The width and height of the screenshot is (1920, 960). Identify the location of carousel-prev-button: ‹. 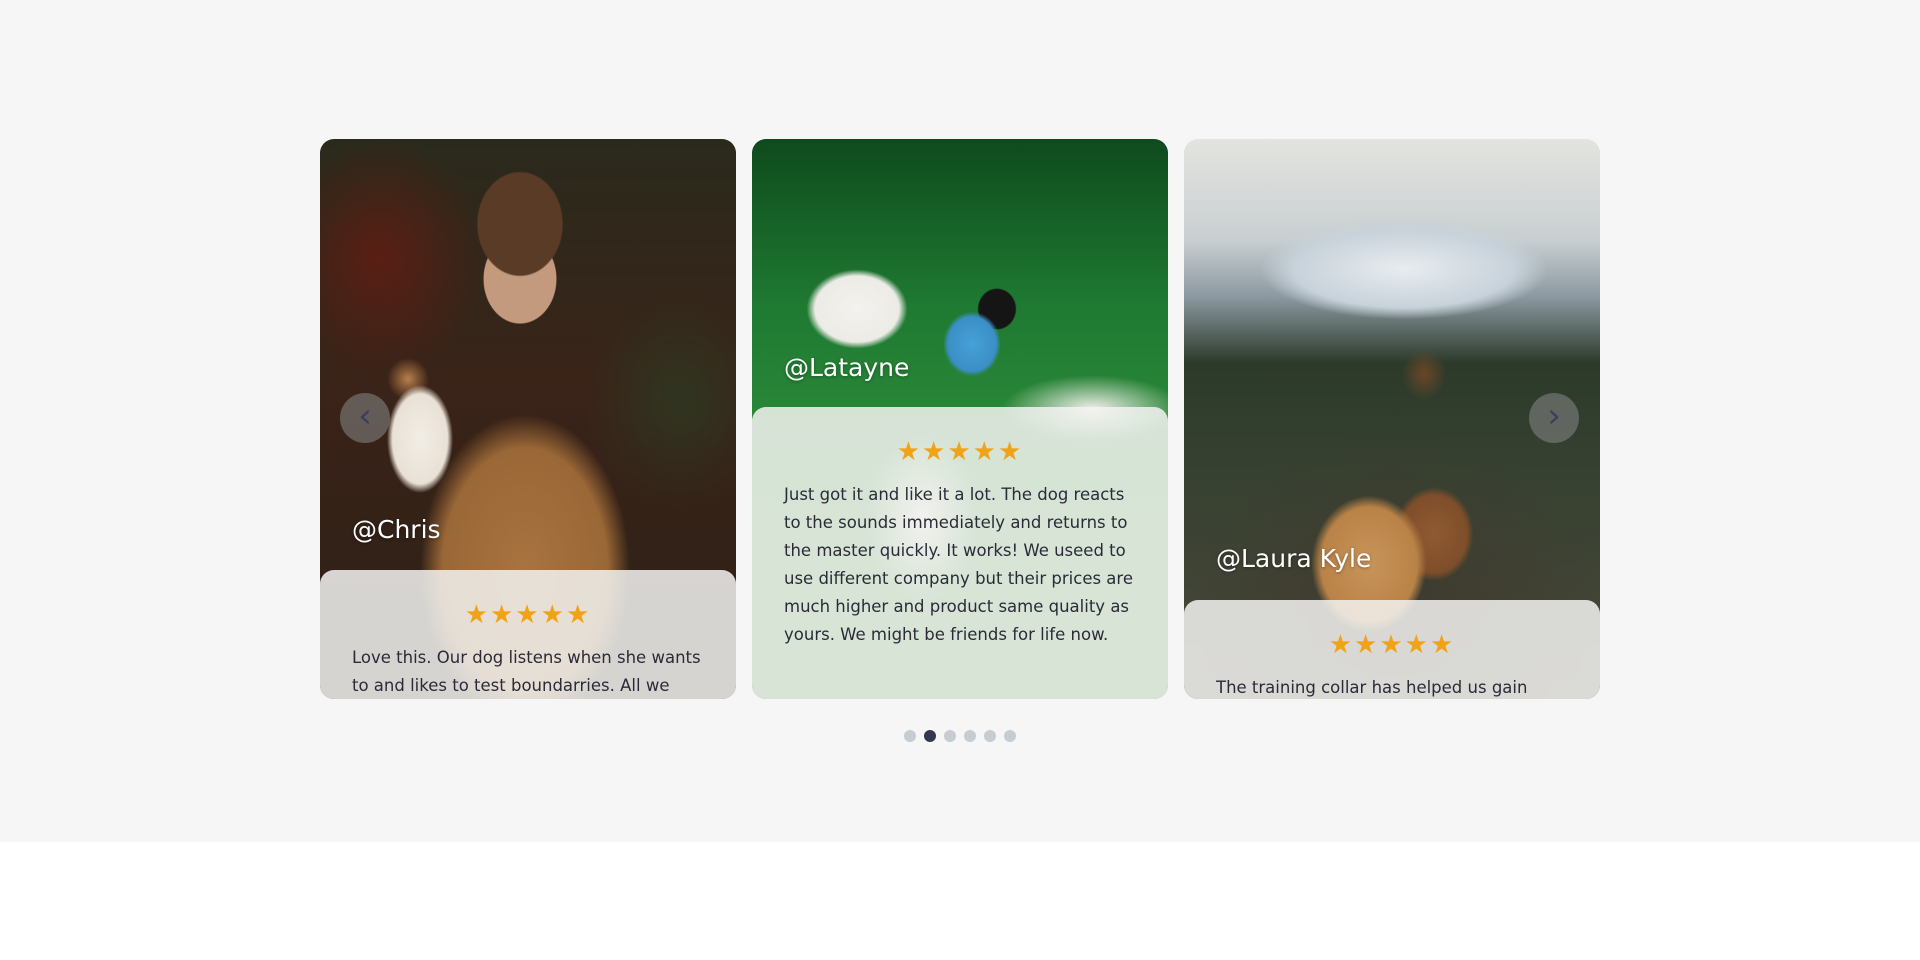
(365, 418).